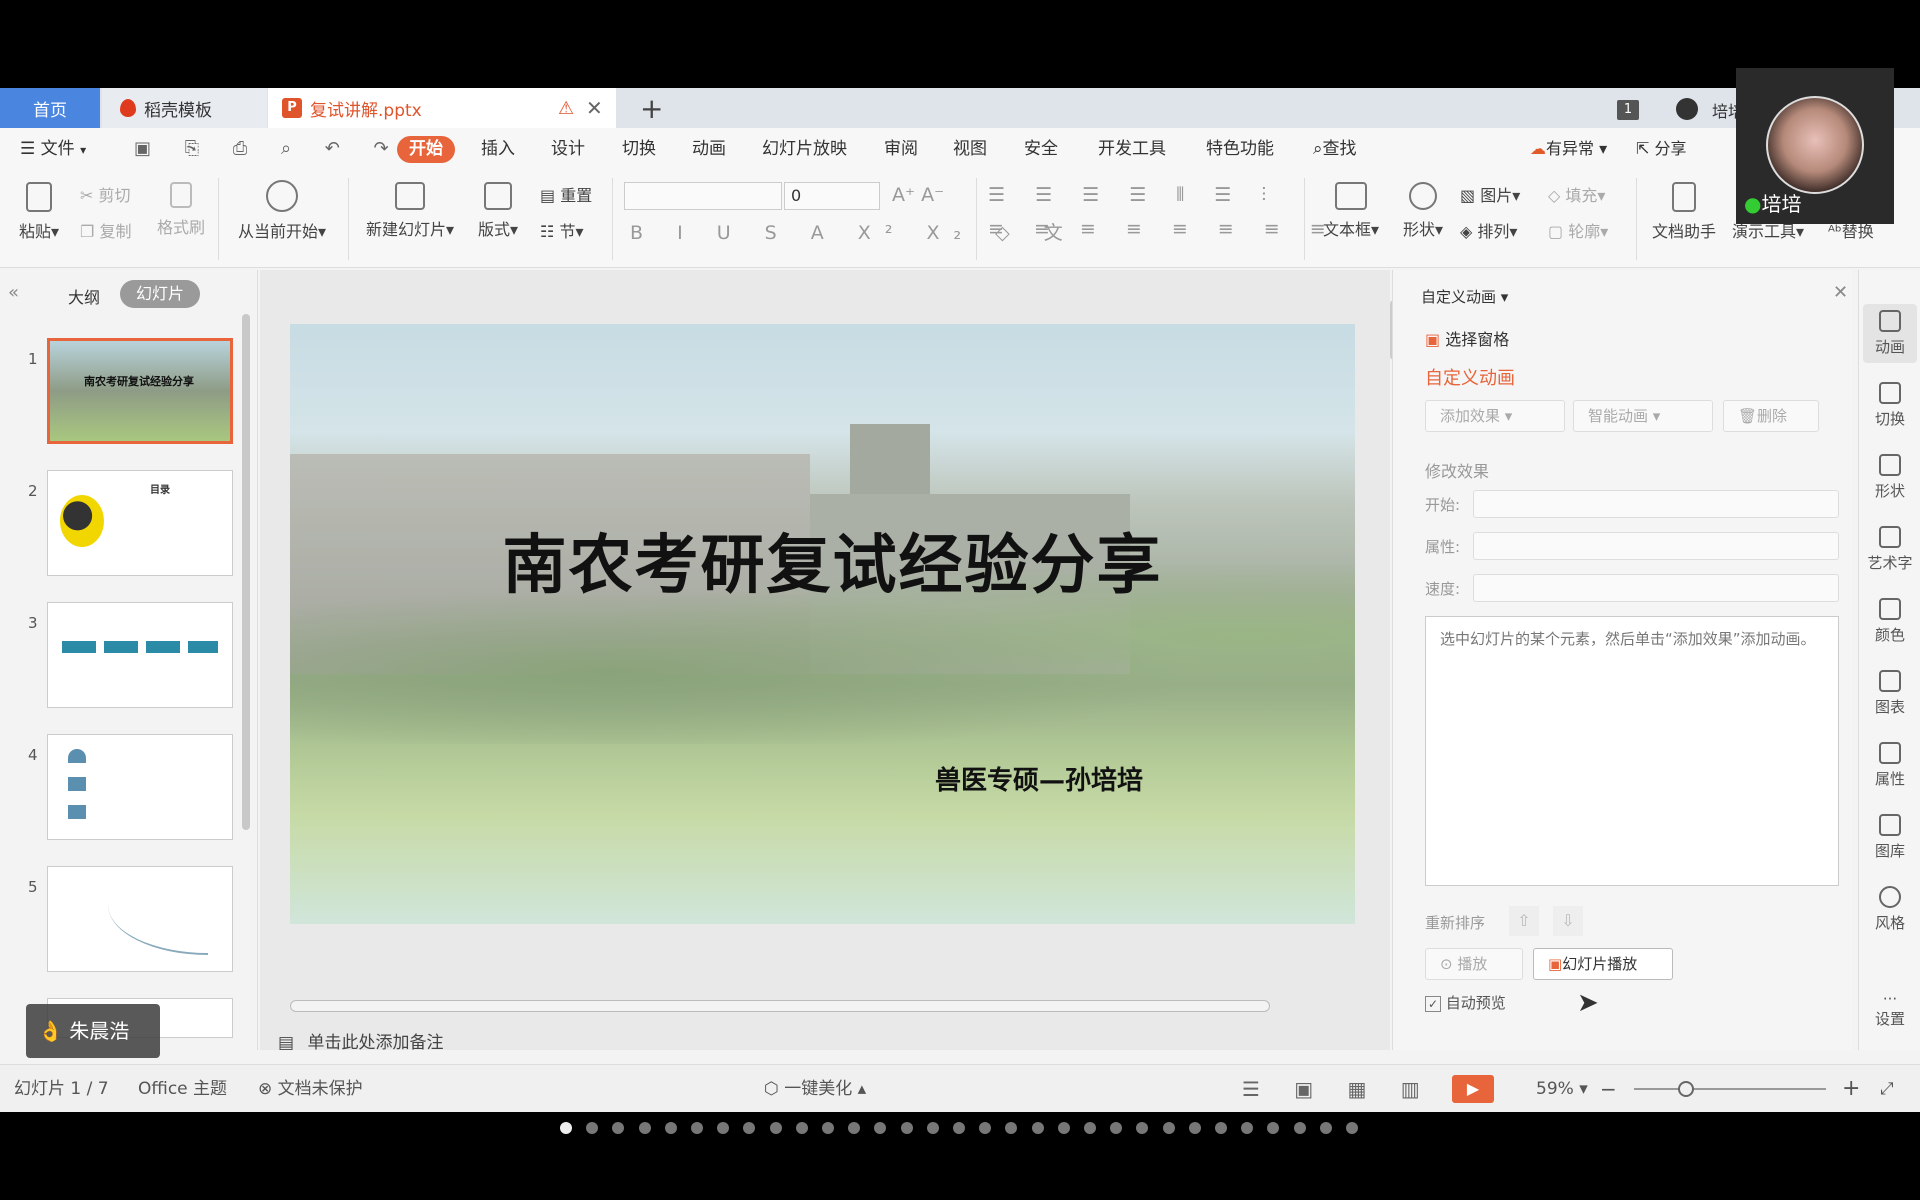  Describe the element at coordinates (1467, 338) in the screenshot. I see `select-pane-button: ▣ 选择窗格` at that location.